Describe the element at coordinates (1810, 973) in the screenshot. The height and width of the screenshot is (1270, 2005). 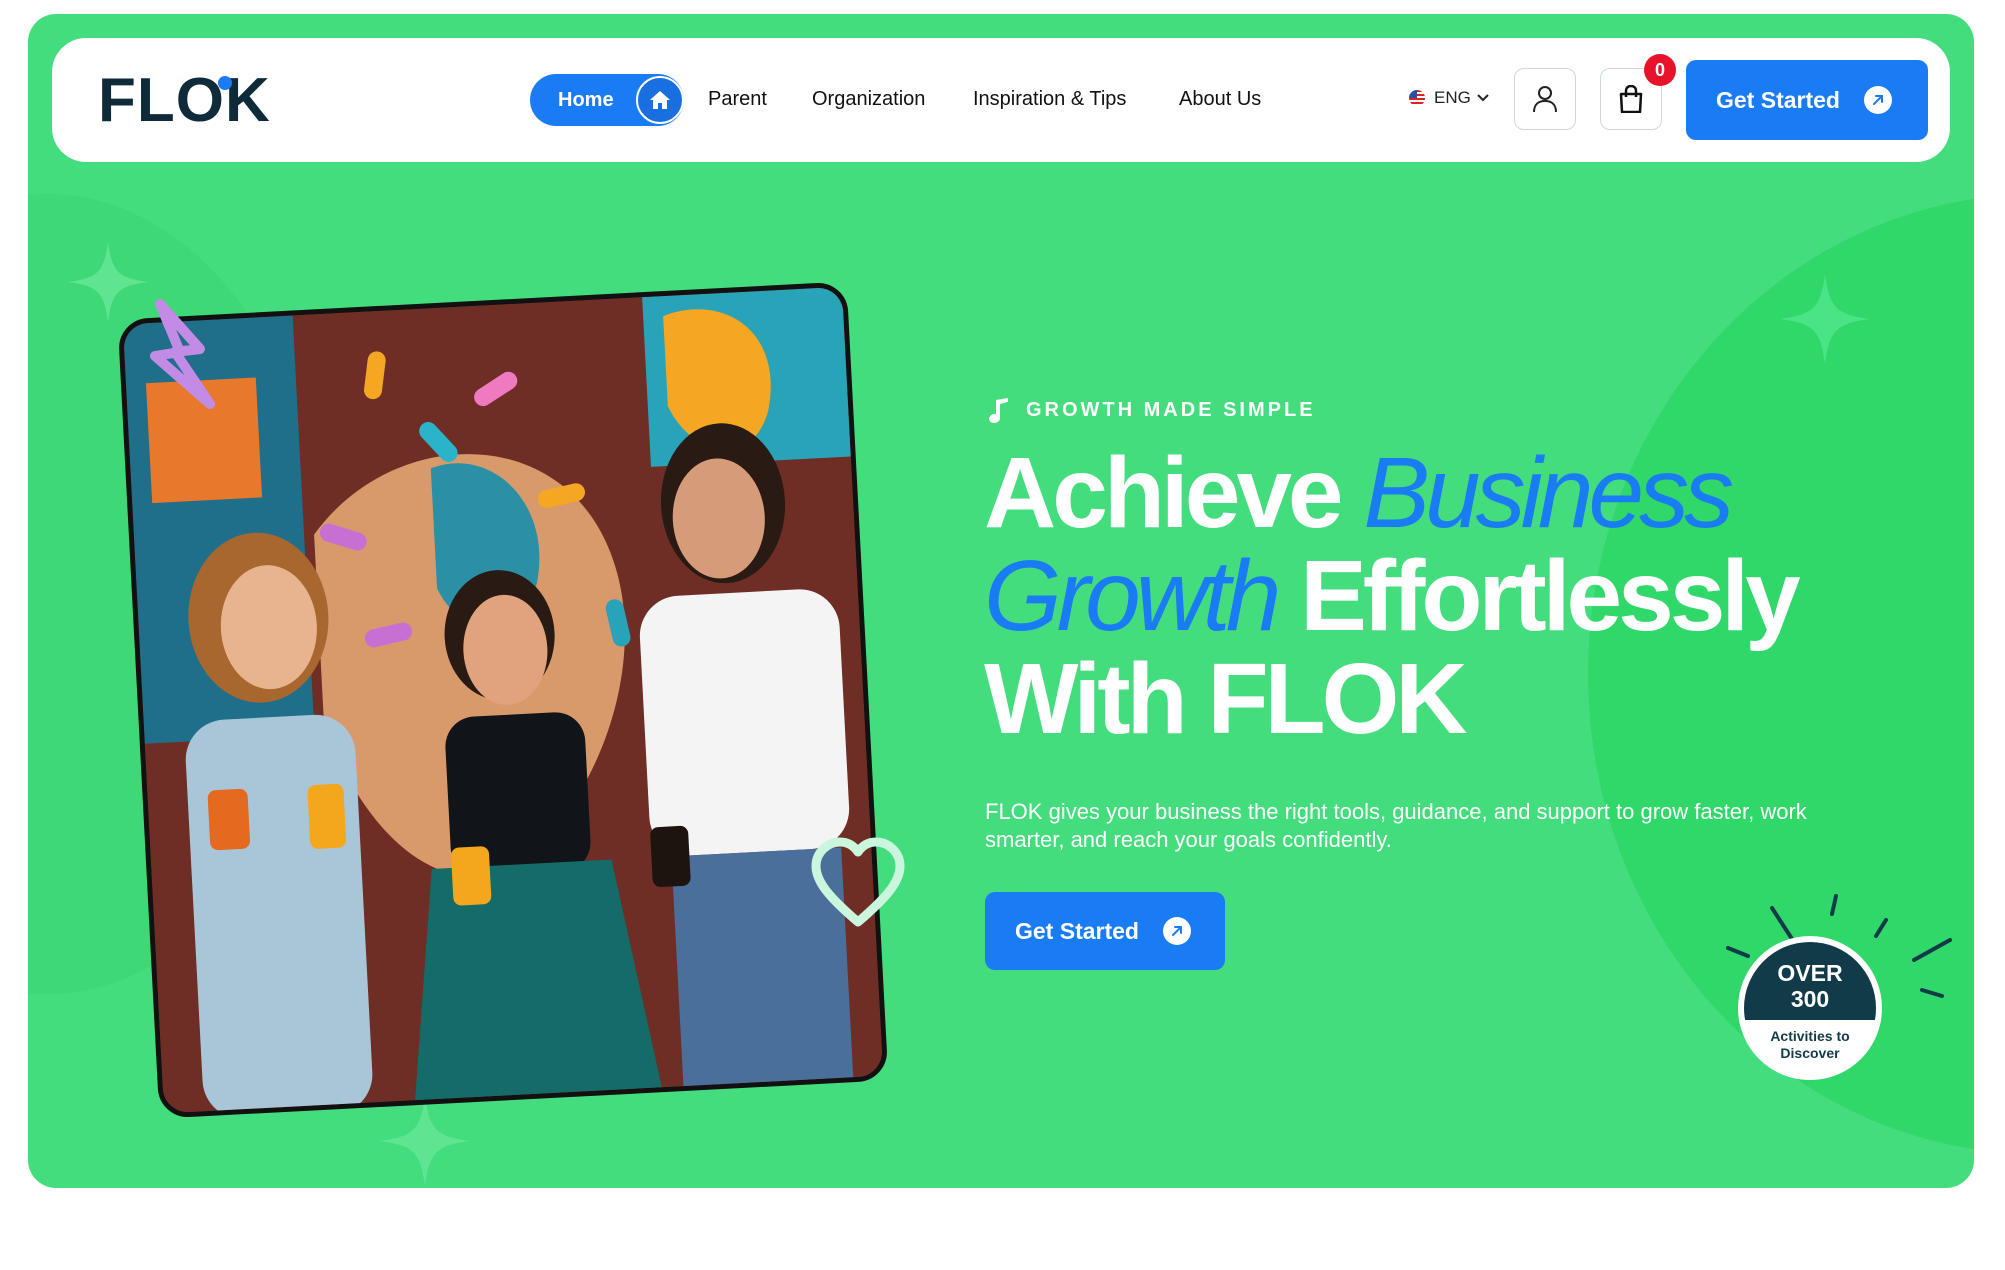
I see `badge-over: OVER` at that location.